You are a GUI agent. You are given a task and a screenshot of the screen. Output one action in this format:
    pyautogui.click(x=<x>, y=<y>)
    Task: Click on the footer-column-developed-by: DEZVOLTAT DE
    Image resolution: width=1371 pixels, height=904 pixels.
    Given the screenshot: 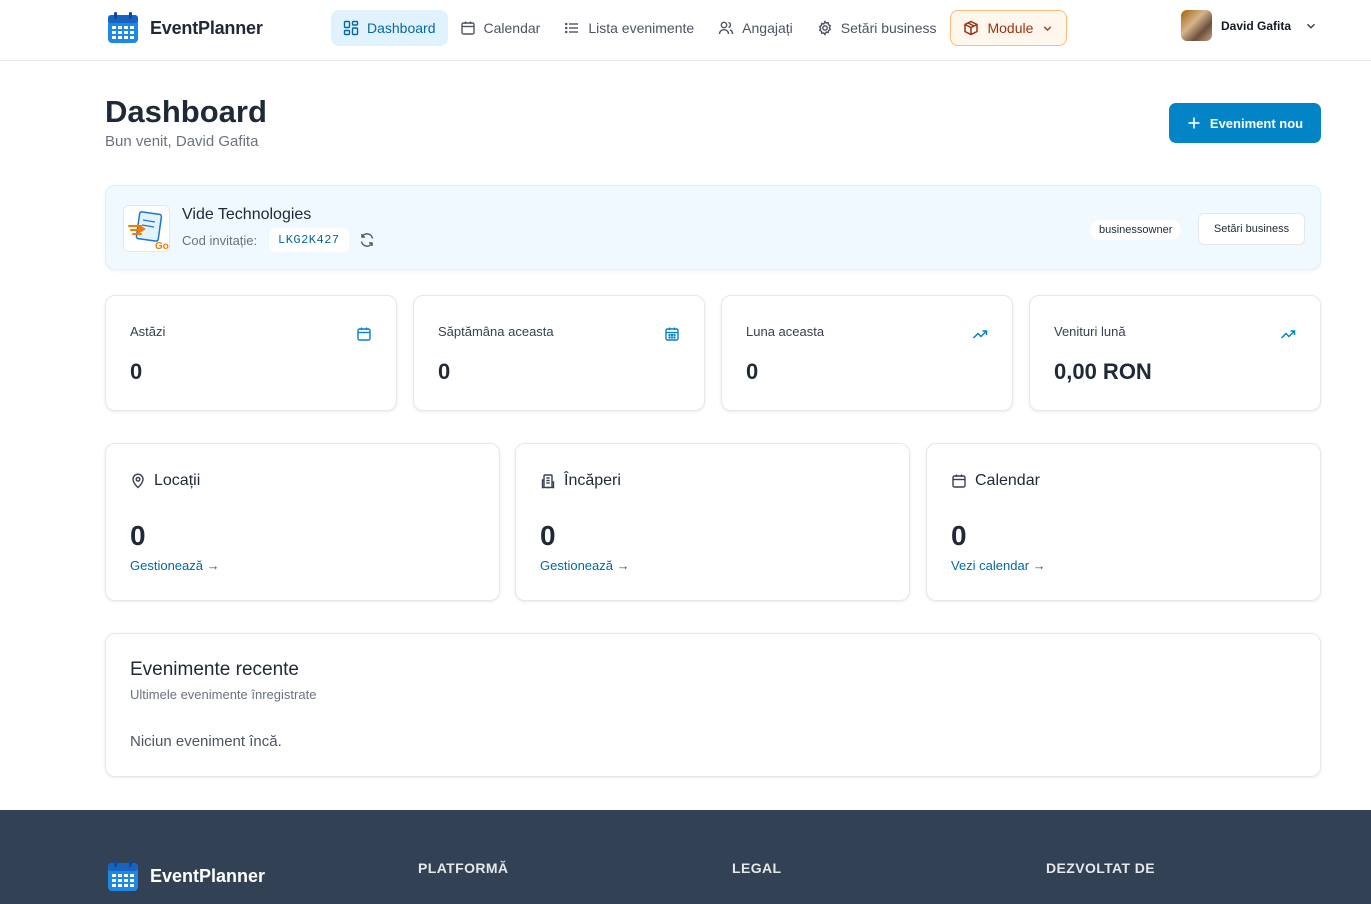 What is the action you would take?
    pyautogui.click(x=1100, y=868)
    